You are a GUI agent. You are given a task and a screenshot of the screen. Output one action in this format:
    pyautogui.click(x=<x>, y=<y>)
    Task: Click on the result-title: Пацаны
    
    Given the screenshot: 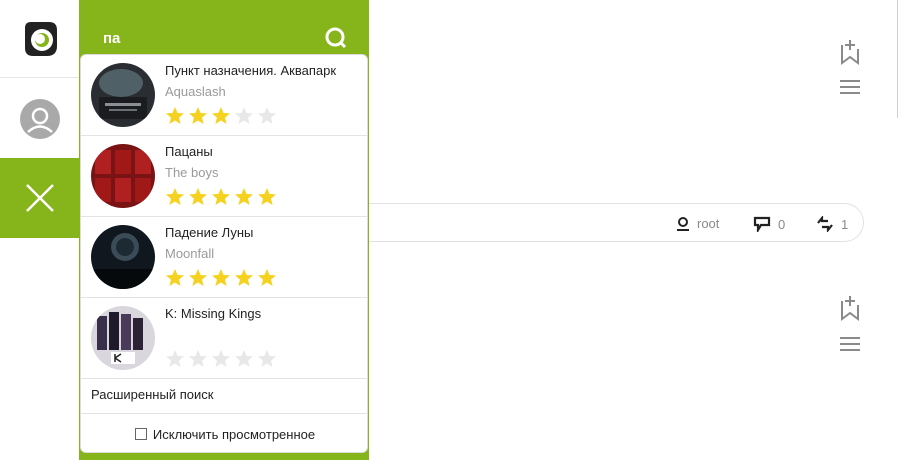 What is the action you would take?
    pyautogui.click(x=189, y=151)
    